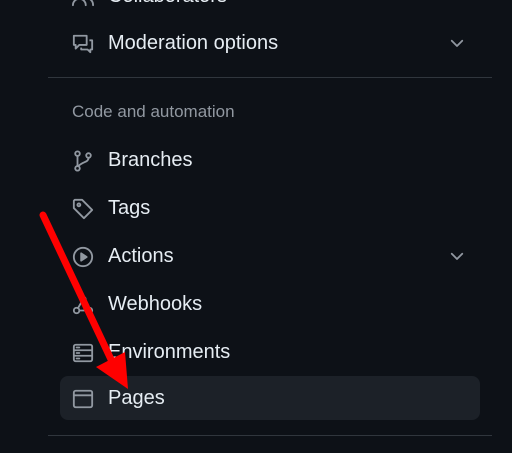  Describe the element at coordinates (270, 256) in the screenshot. I see `sidebar-item-actions: Actions` at that location.